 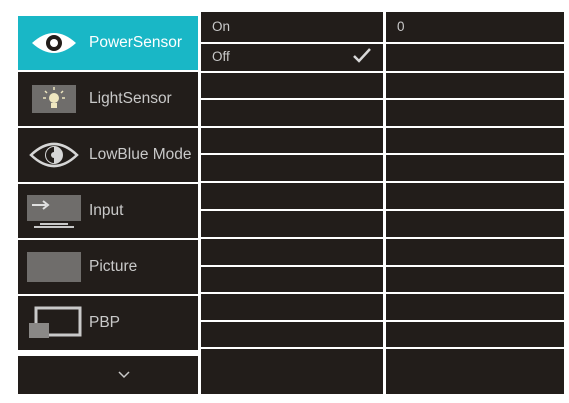 What do you see at coordinates (54, 43) in the screenshot?
I see `eye-icon` at bounding box center [54, 43].